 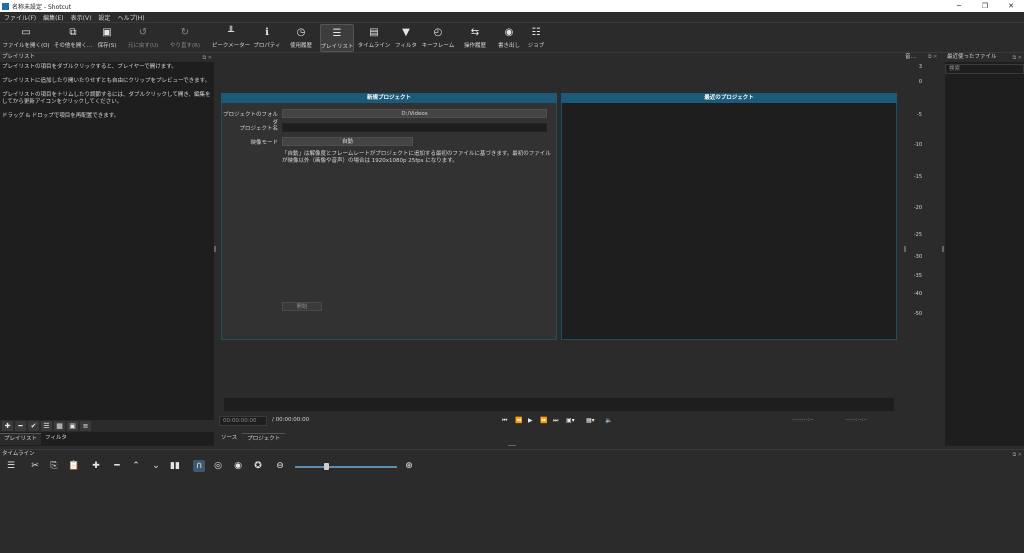 What do you see at coordinates (107, 438) in the screenshot?
I see `left-tabs: プレイリスト フィルタ` at bounding box center [107, 438].